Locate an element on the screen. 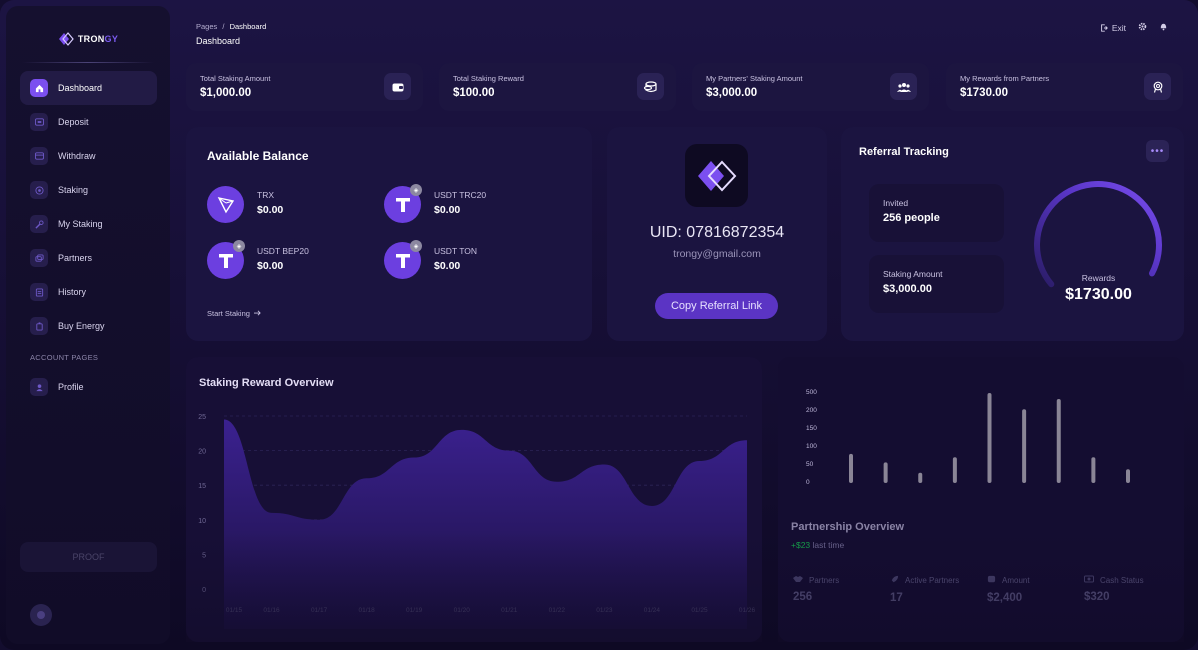 The width and height of the screenshot is (1198, 650). stat-value: $1730.00 is located at coordinates (984, 93).